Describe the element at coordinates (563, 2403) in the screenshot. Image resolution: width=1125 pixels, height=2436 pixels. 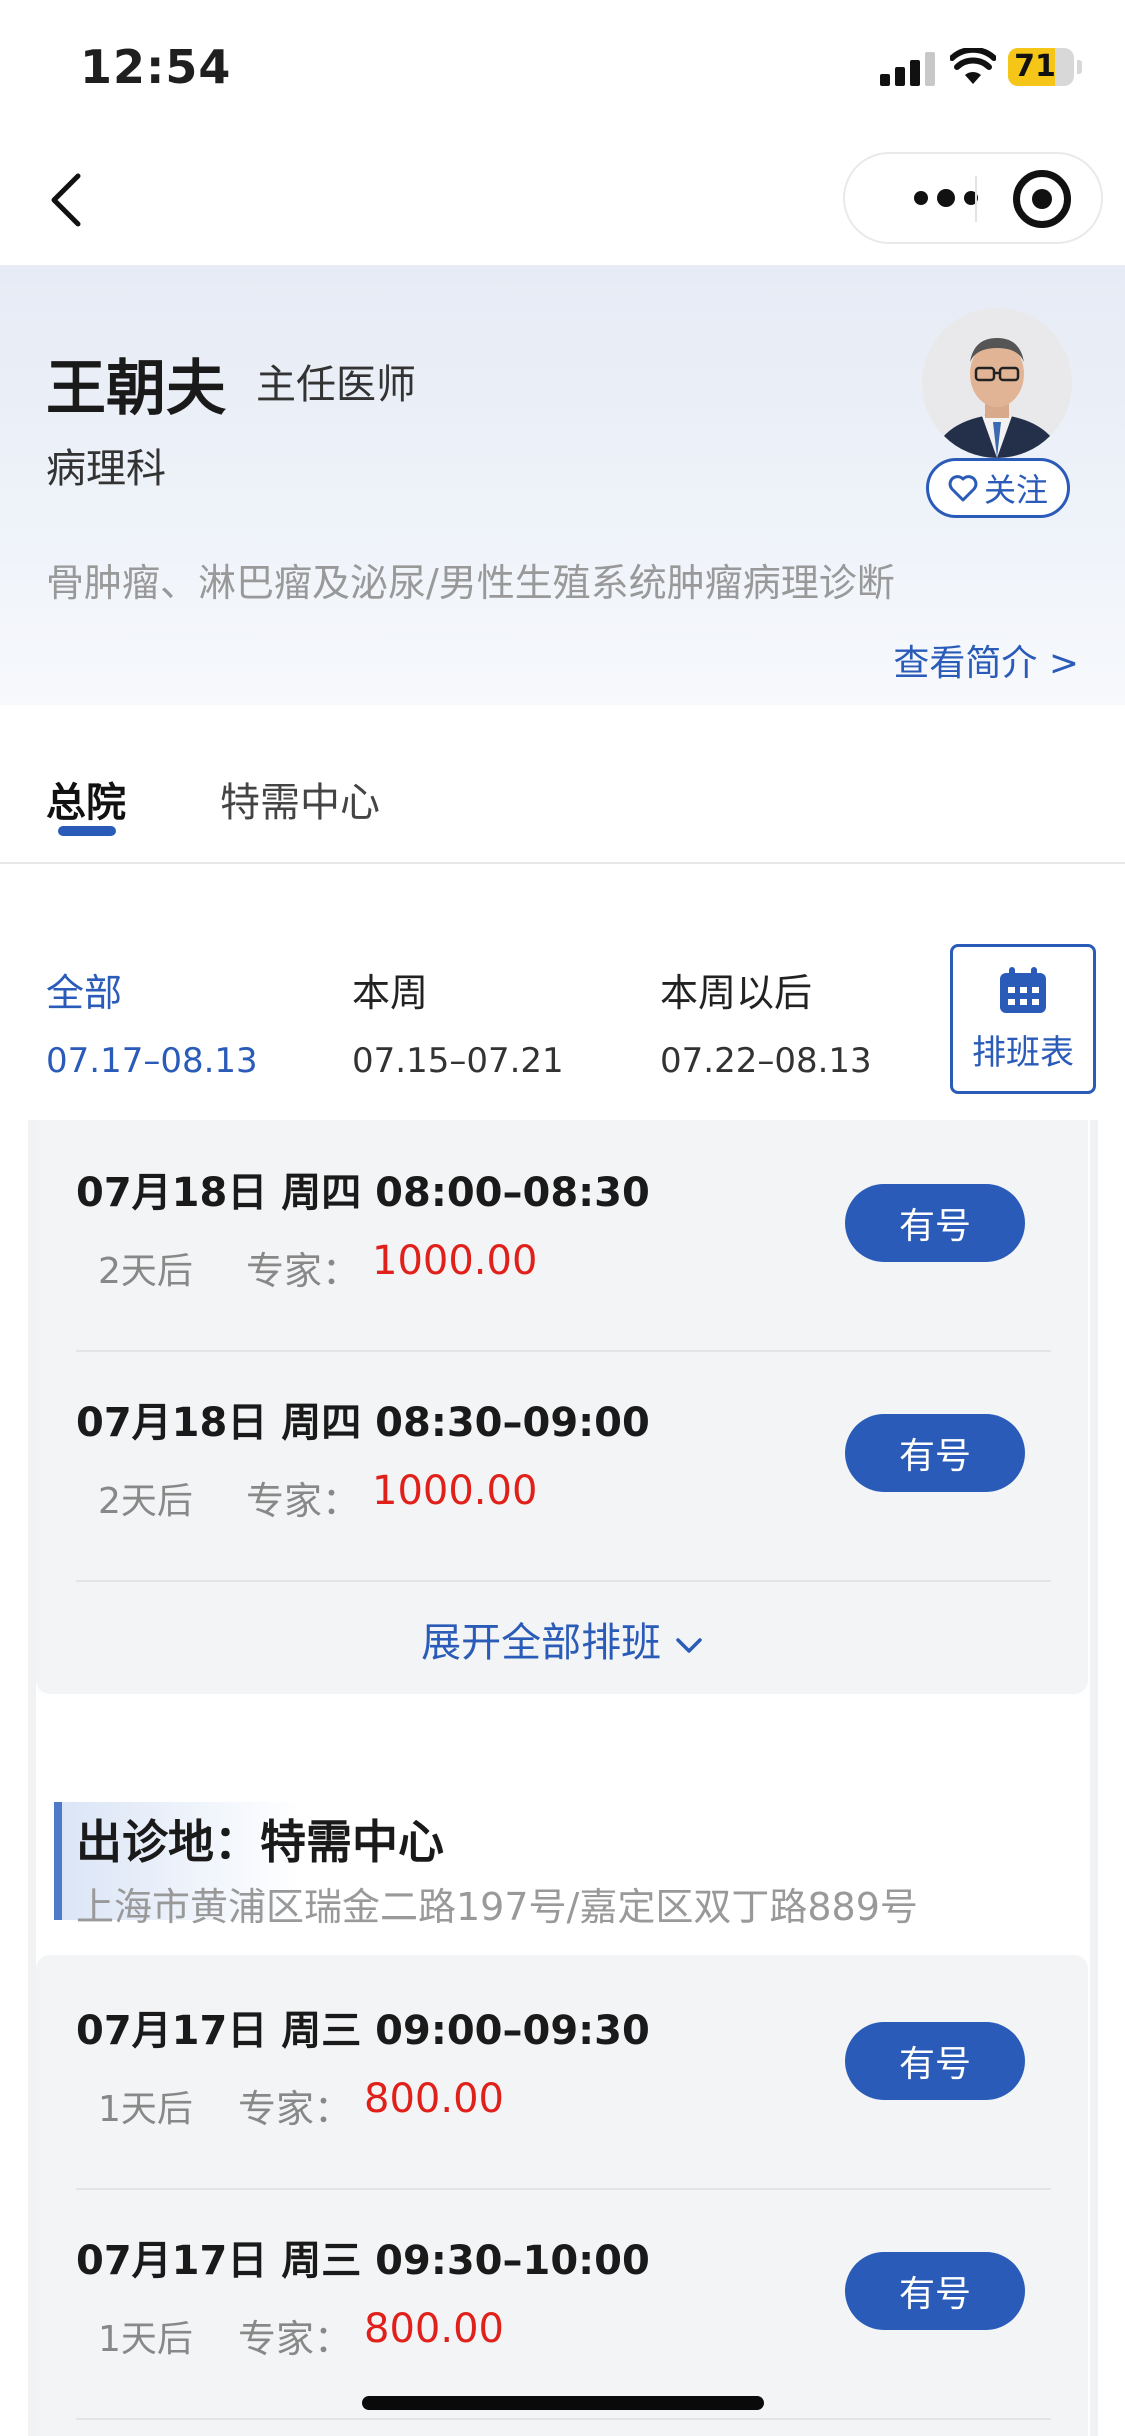
I see `home-indicator` at that location.